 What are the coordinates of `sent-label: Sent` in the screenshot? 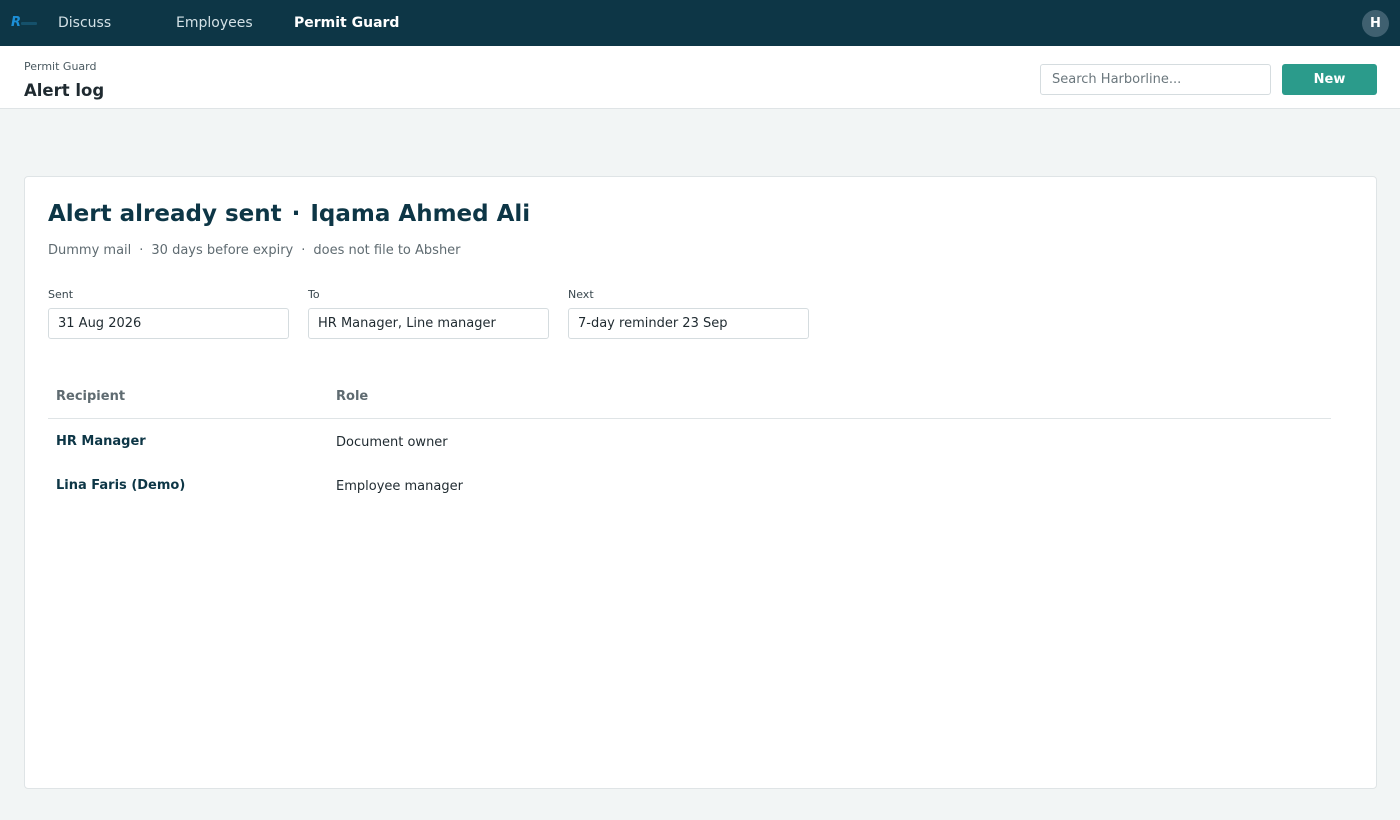 It's located at (61, 294).